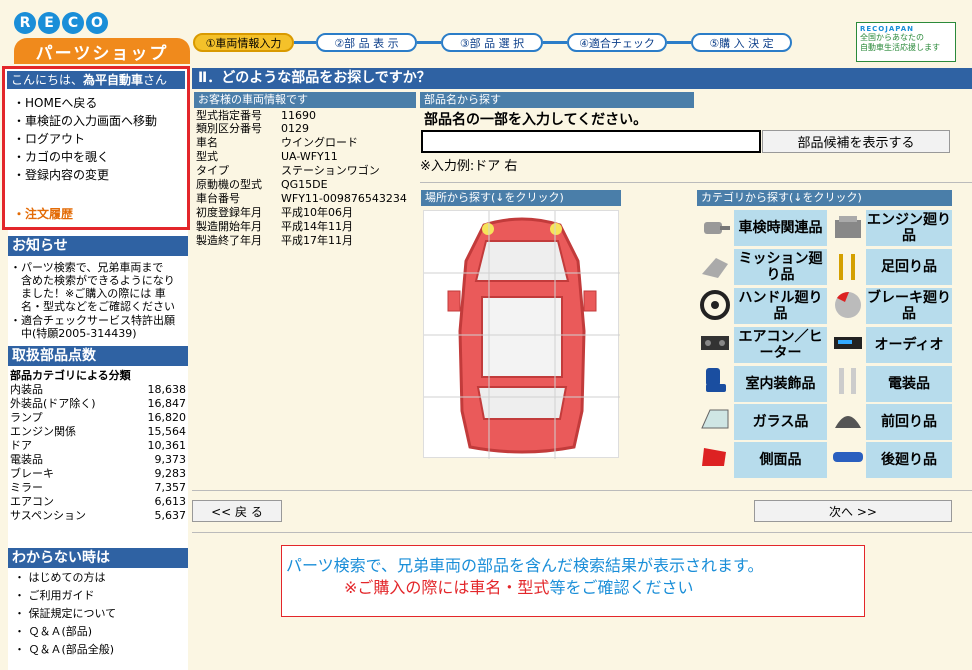 The image size is (972, 670). Describe the element at coordinates (909, 267) in the screenshot. I see `category-suspension: 足回り品` at that location.